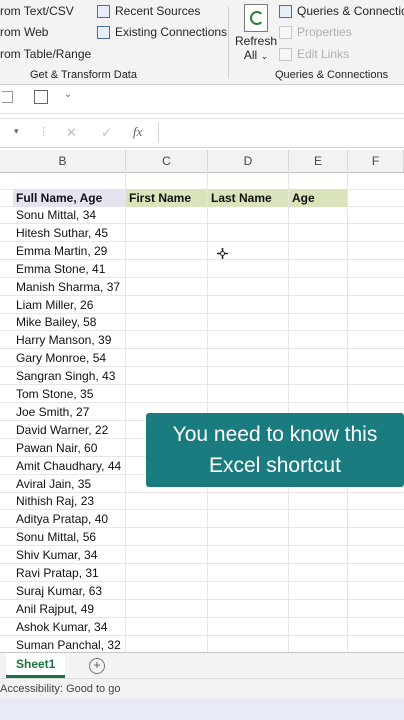  Describe the element at coordinates (37, 11) in the screenshot. I see `from-text-csv-button: rom Text/CSV` at that location.